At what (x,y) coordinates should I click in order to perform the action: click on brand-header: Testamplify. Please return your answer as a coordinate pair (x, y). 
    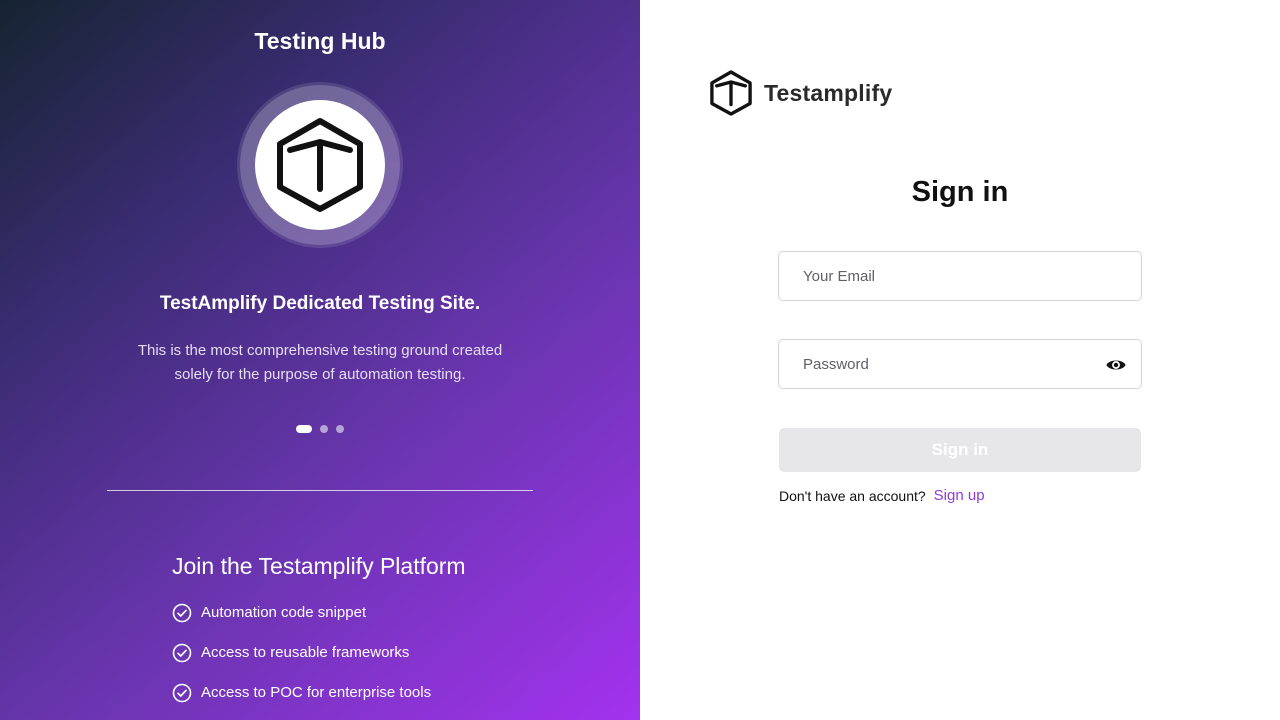
    Looking at the image, I should click on (801, 93).